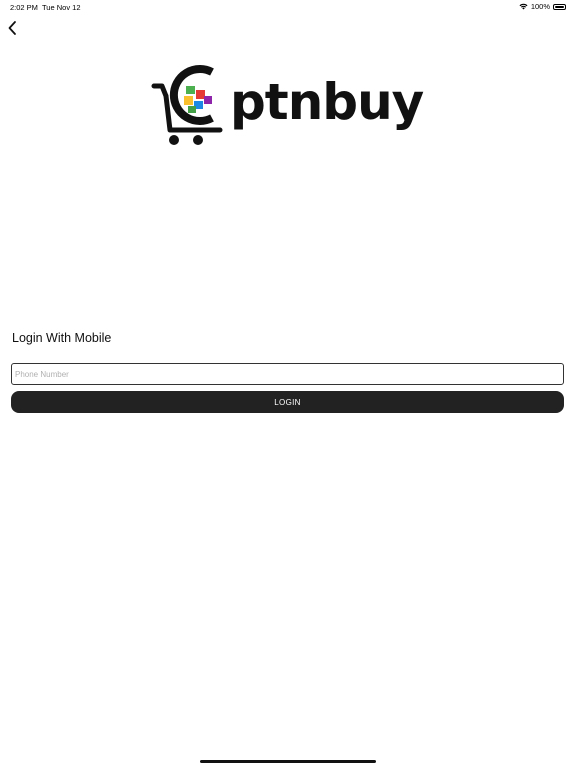 This screenshot has height=768, width=576. I want to click on phone-number-input, so click(287, 374).